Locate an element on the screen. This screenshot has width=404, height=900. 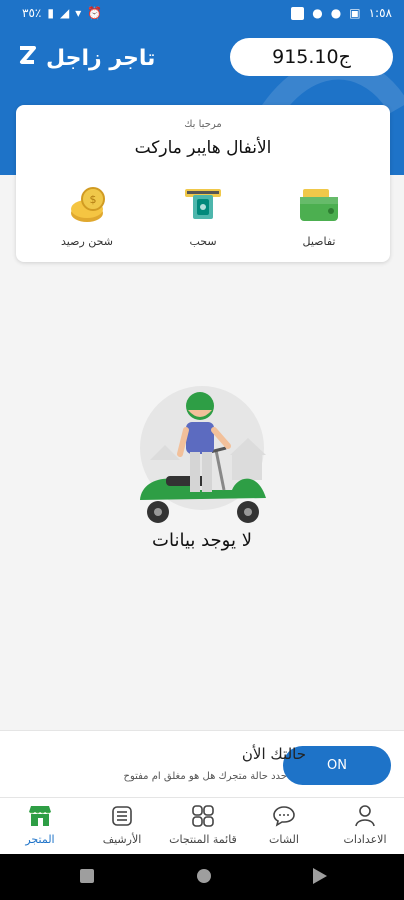
signal-icon: ◢ is located at coordinates (64, 13).